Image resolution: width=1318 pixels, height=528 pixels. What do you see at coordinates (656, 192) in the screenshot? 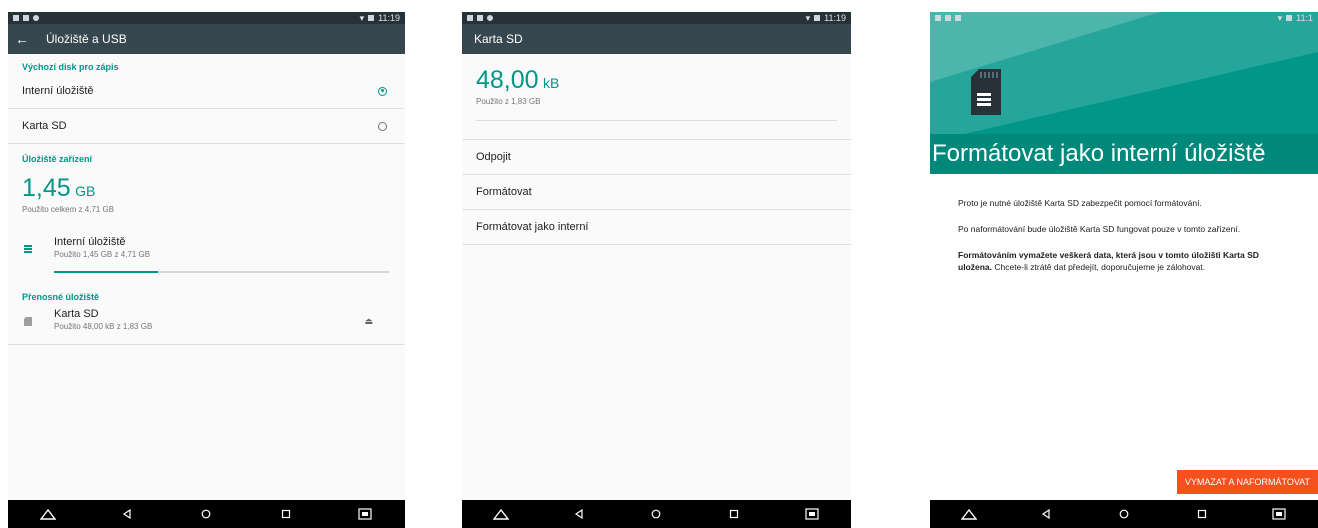
I see `menu-item-format: Formátovat` at bounding box center [656, 192].